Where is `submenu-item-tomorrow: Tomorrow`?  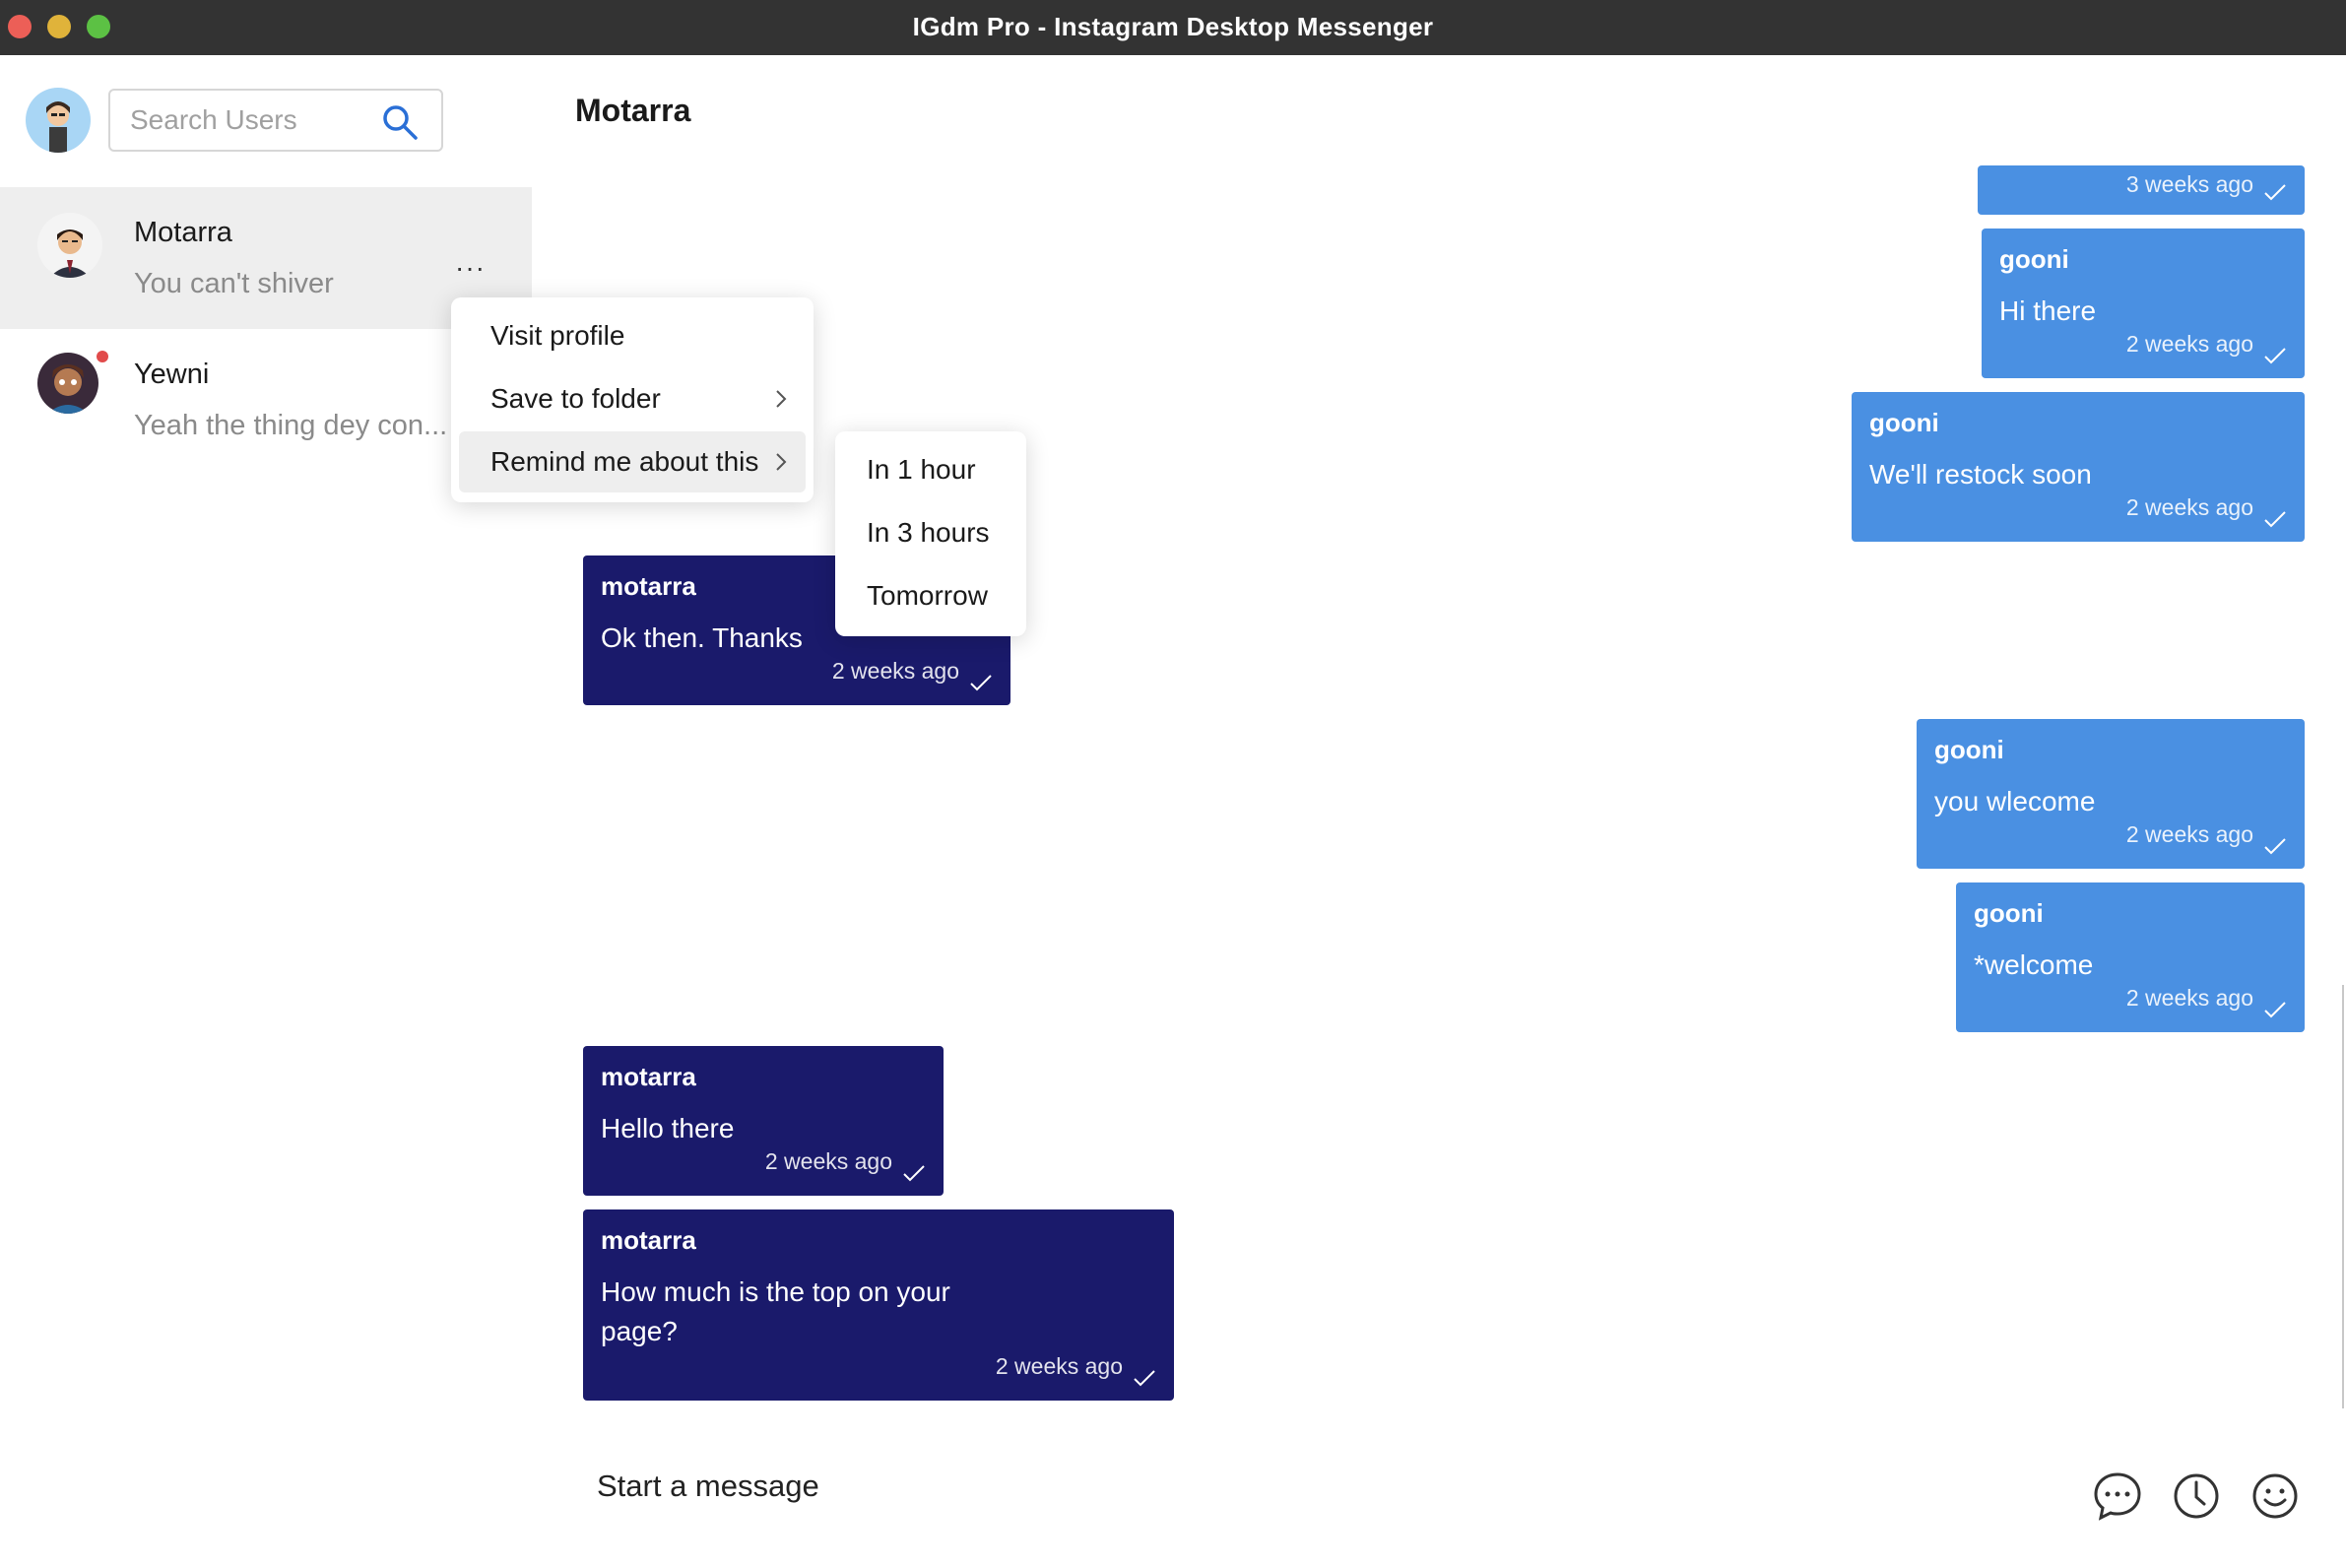 submenu-item-tomorrow: Tomorrow is located at coordinates (930, 595).